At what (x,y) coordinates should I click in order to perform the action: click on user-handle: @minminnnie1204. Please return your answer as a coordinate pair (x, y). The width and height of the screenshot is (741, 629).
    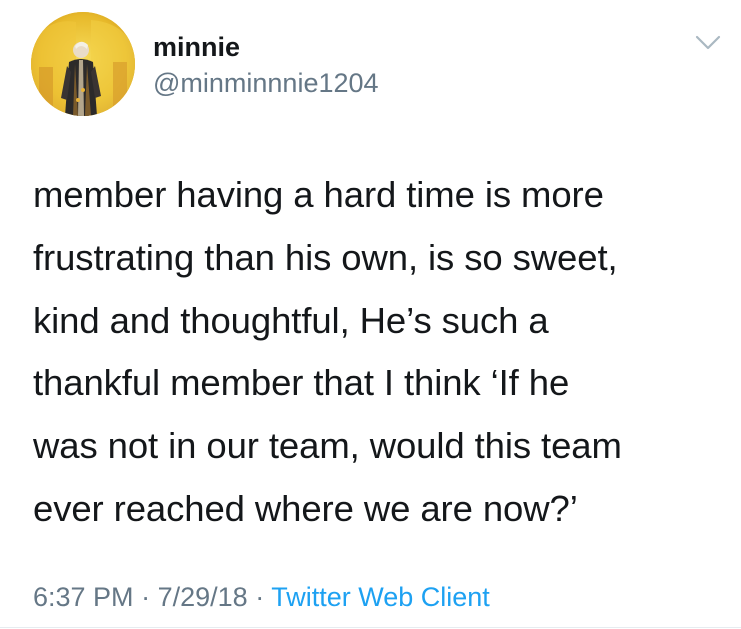
    Looking at the image, I should click on (266, 83).